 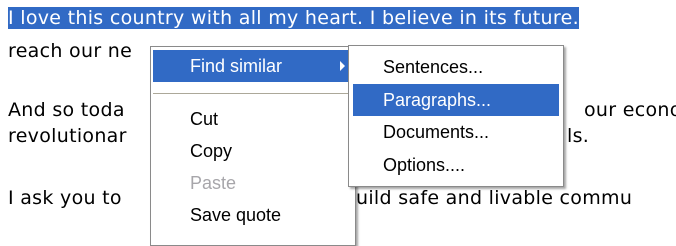 I want to click on cut-label: Cut, so click(x=204, y=119).